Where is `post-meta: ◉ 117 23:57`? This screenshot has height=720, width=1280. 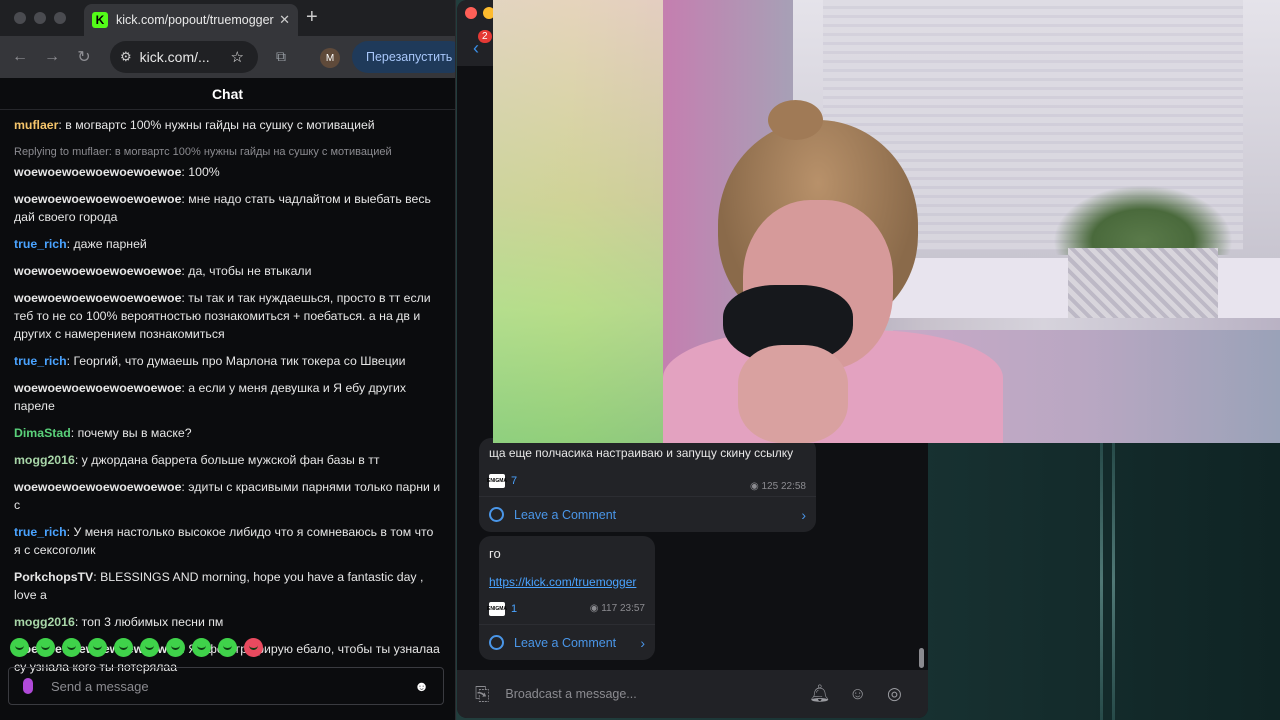 post-meta: ◉ 117 23:57 is located at coordinates (617, 608).